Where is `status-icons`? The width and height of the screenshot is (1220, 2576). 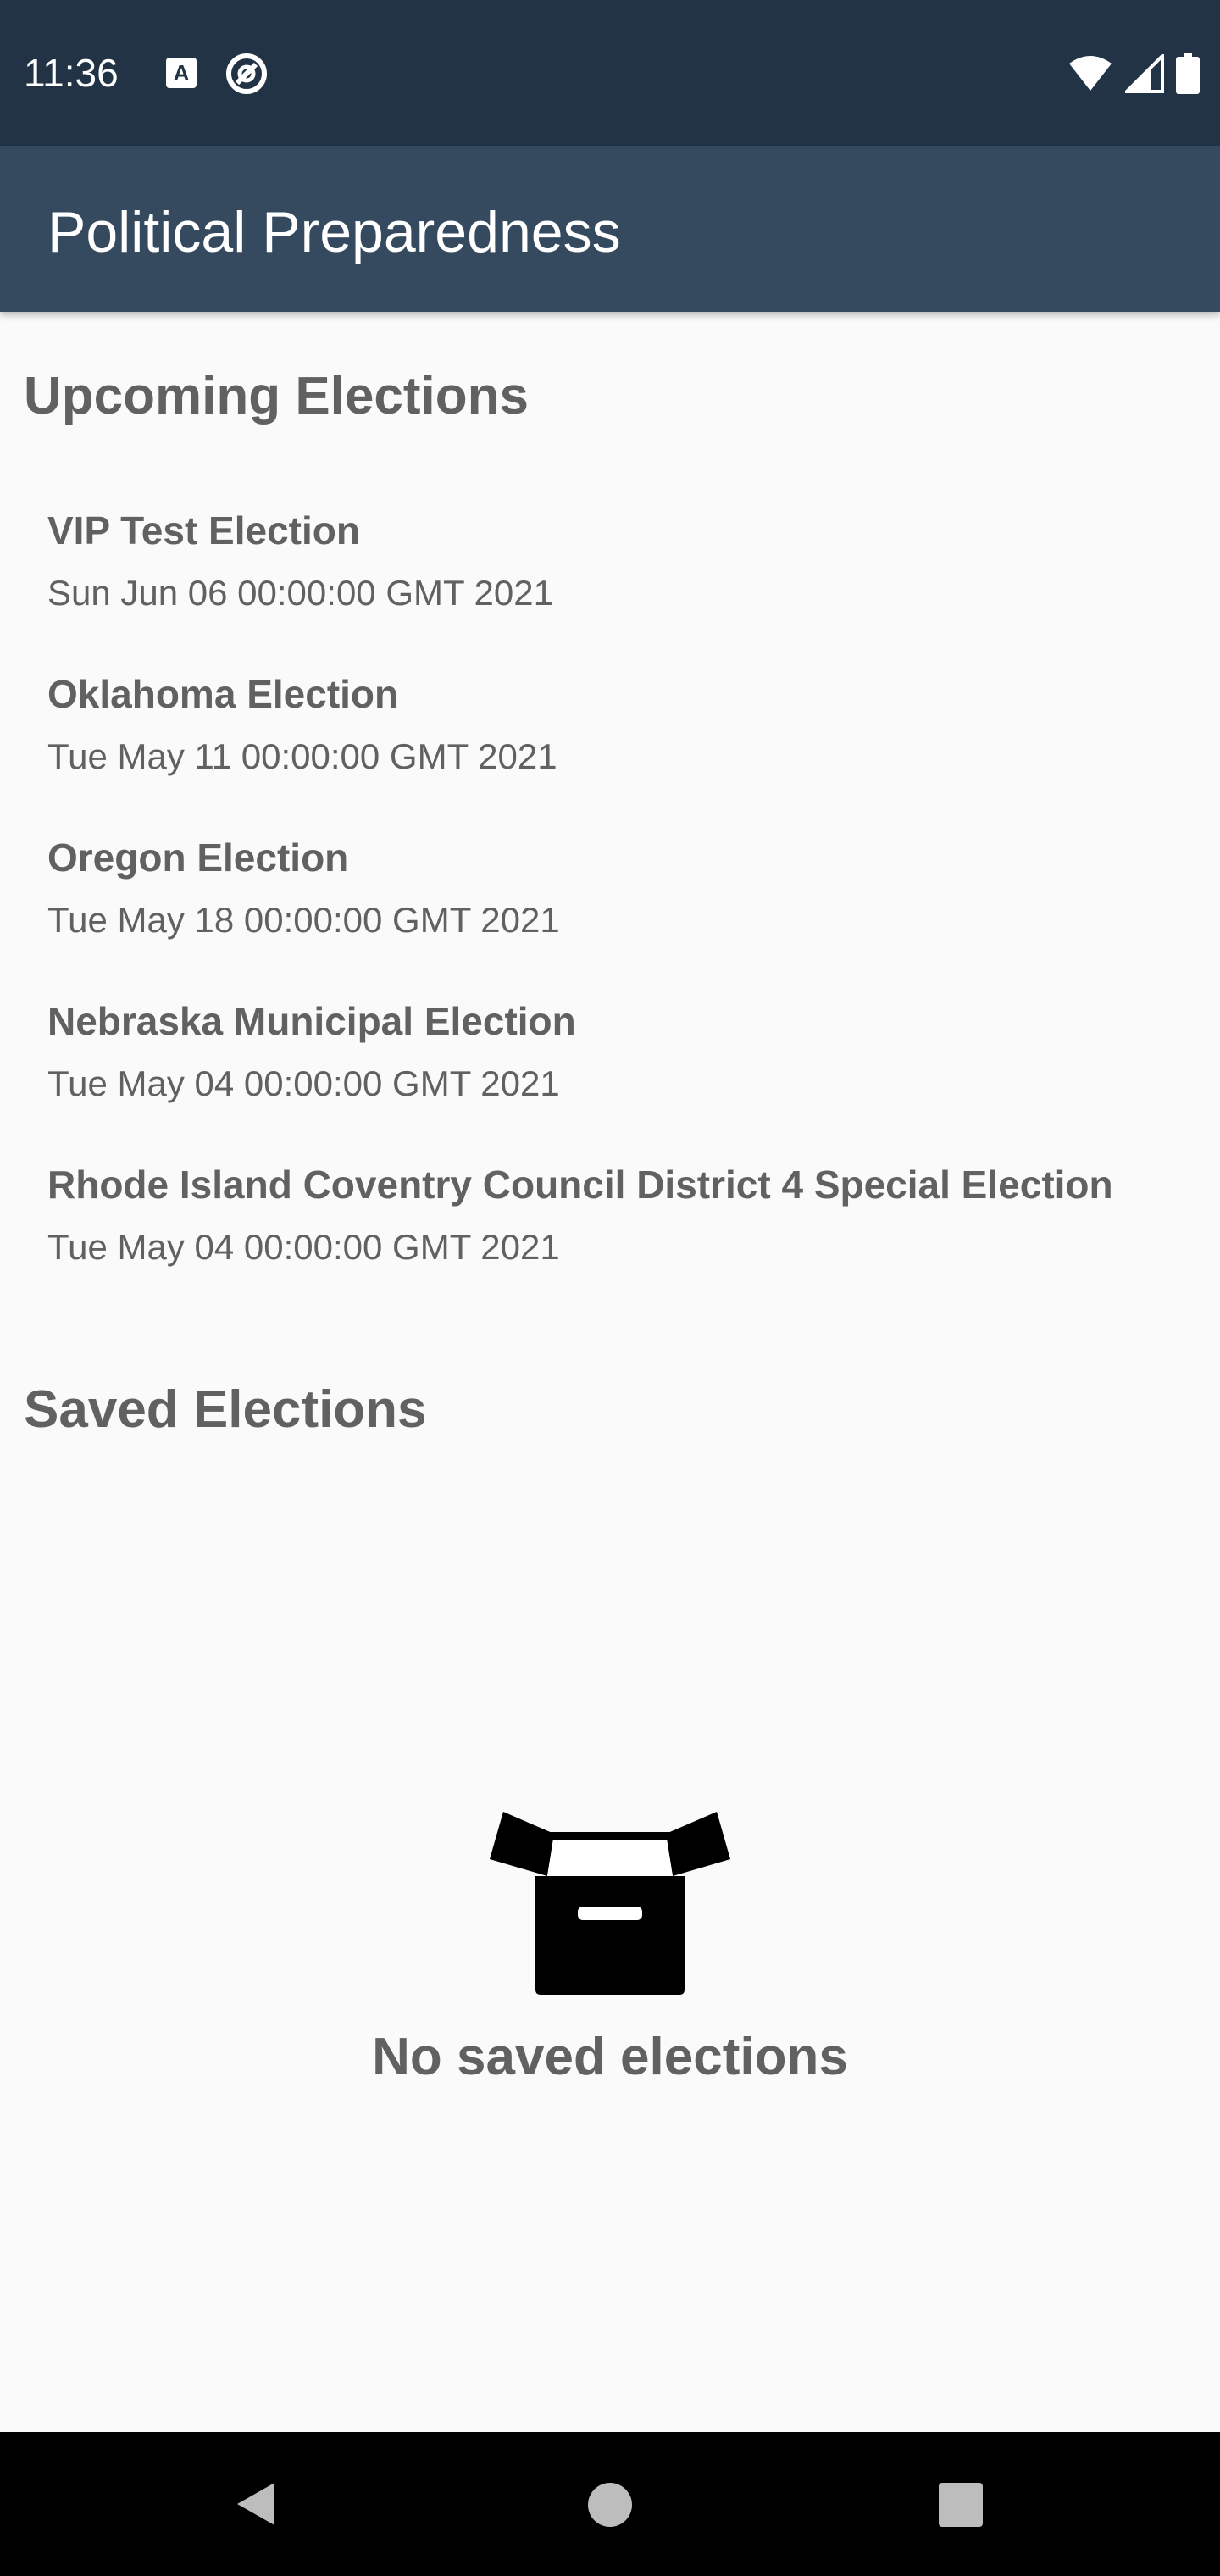
status-icons is located at coordinates (1134, 74).